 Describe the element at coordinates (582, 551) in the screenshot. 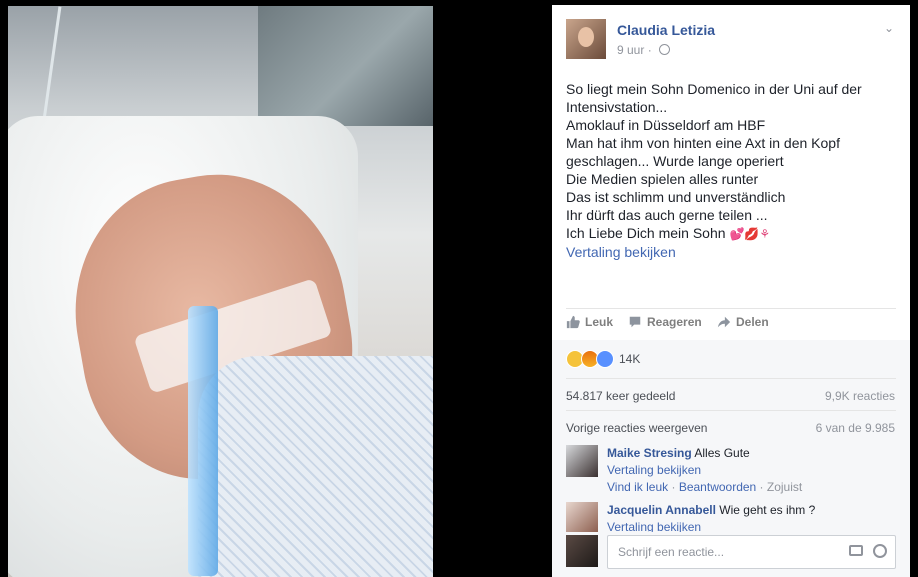

I see `current-user-avatar` at that location.